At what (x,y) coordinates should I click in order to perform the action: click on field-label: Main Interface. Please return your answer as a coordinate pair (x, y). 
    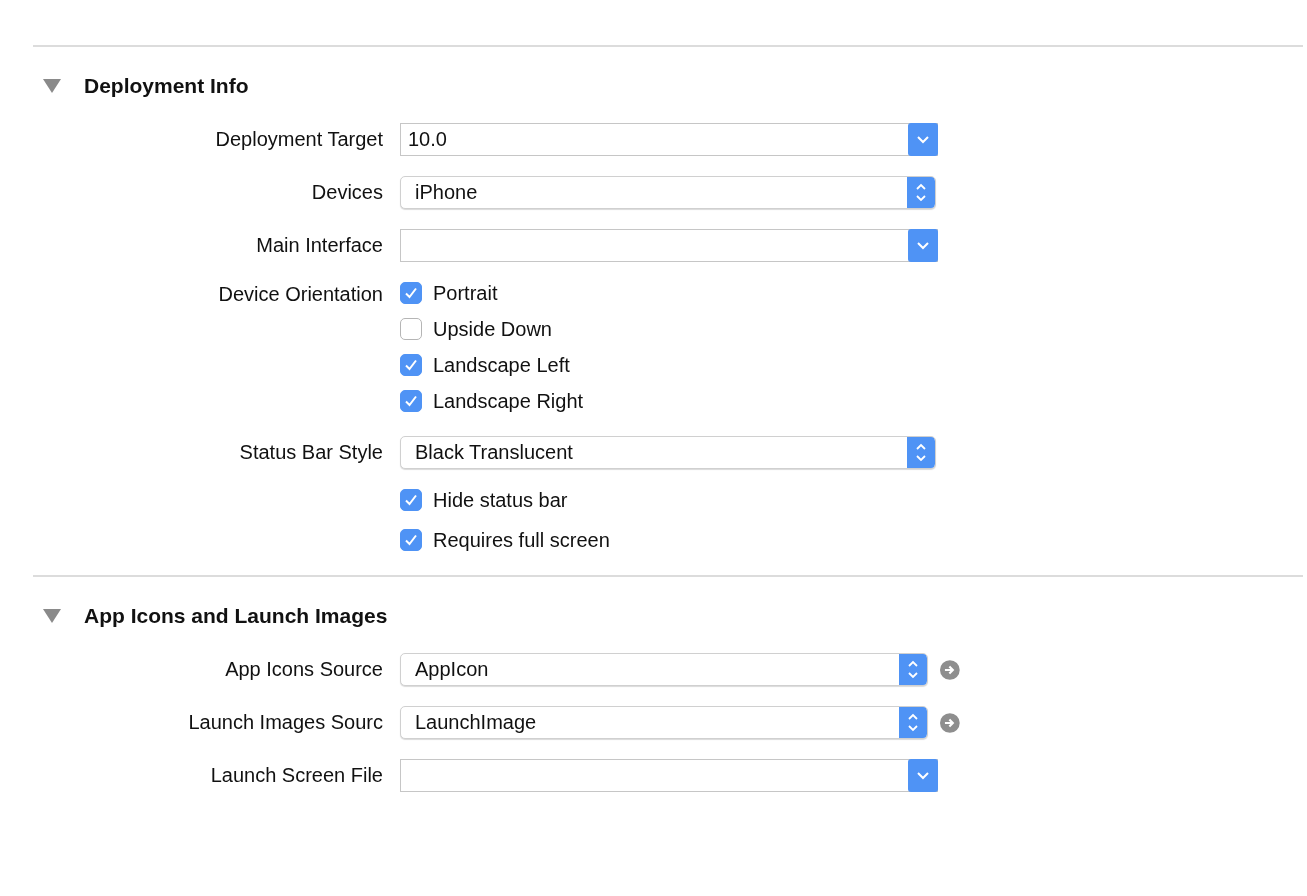
    Looking at the image, I should click on (319, 245).